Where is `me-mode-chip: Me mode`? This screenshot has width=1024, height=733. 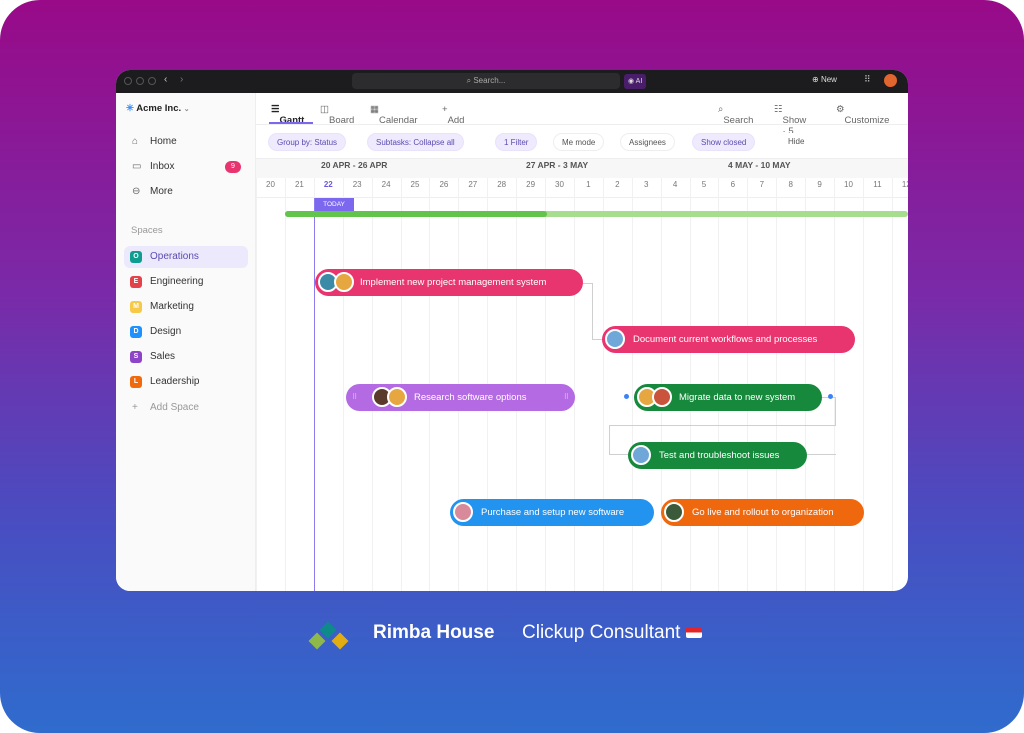 me-mode-chip: Me mode is located at coordinates (579, 142).